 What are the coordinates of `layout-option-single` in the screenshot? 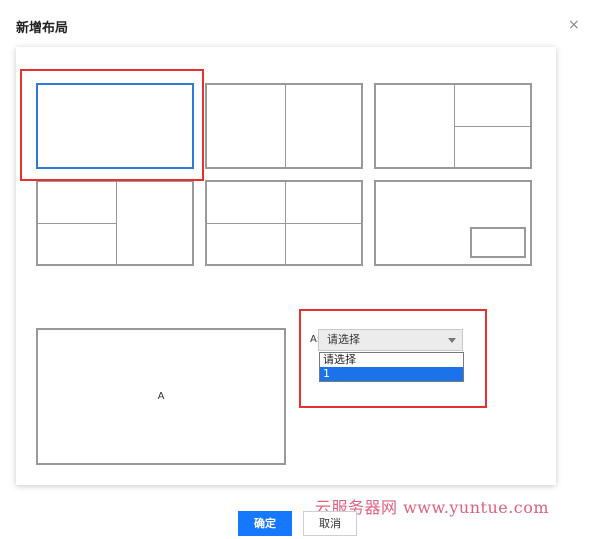 It's located at (115, 126).